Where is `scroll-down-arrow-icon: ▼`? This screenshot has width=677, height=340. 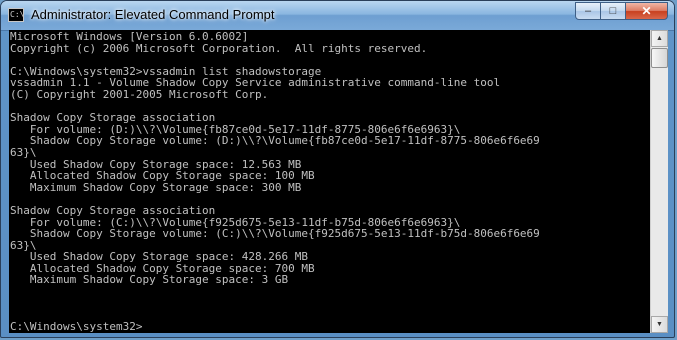
scroll-down-arrow-icon: ▼ is located at coordinates (659, 324).